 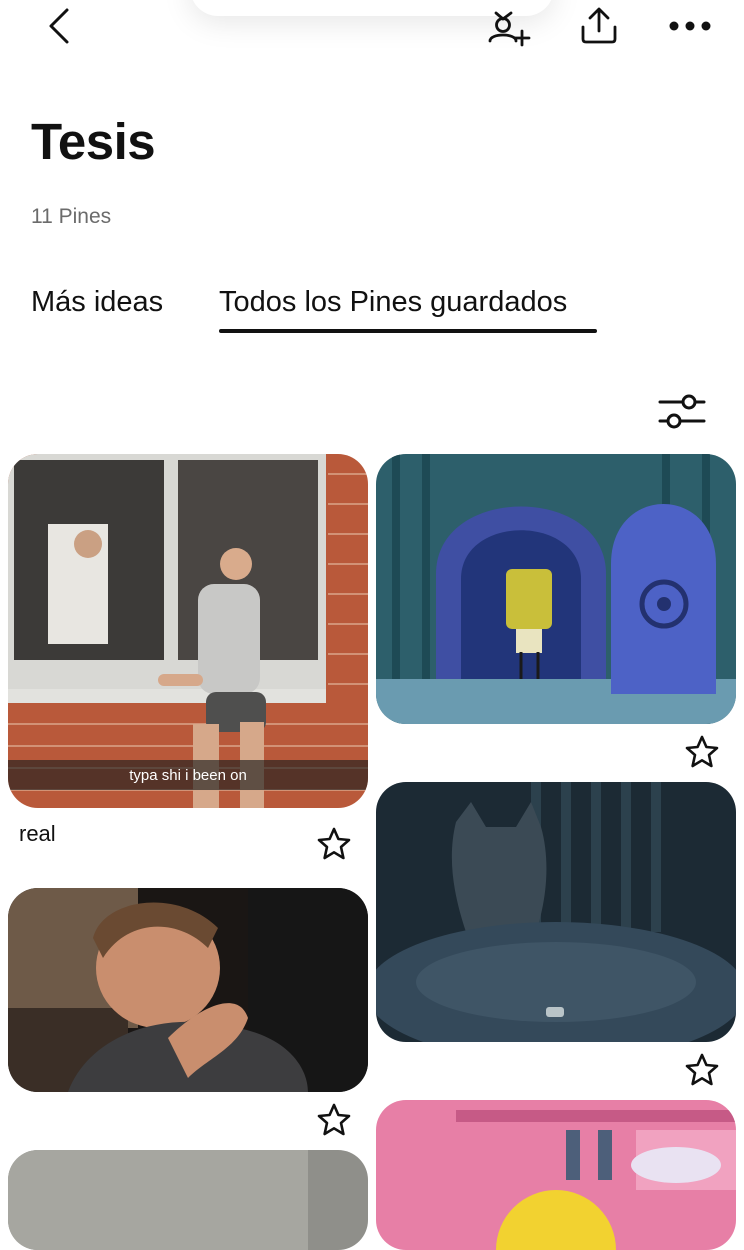 I want to click on more-options-button, so click(x=690, y=26).